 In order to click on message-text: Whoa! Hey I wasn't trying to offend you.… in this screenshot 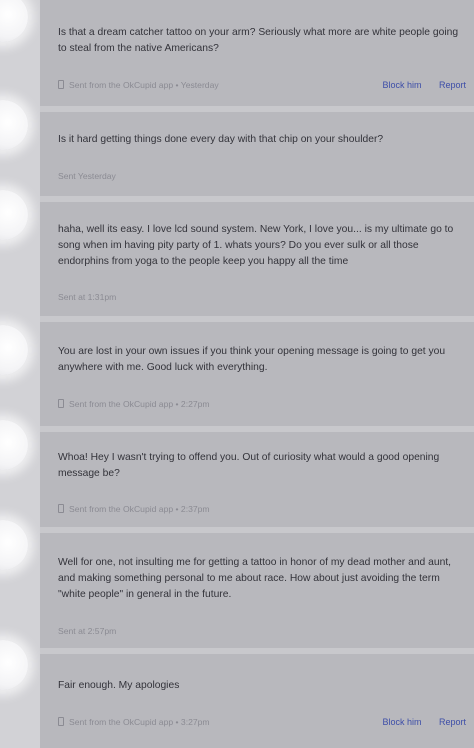, I will do `click(249, 465)`.